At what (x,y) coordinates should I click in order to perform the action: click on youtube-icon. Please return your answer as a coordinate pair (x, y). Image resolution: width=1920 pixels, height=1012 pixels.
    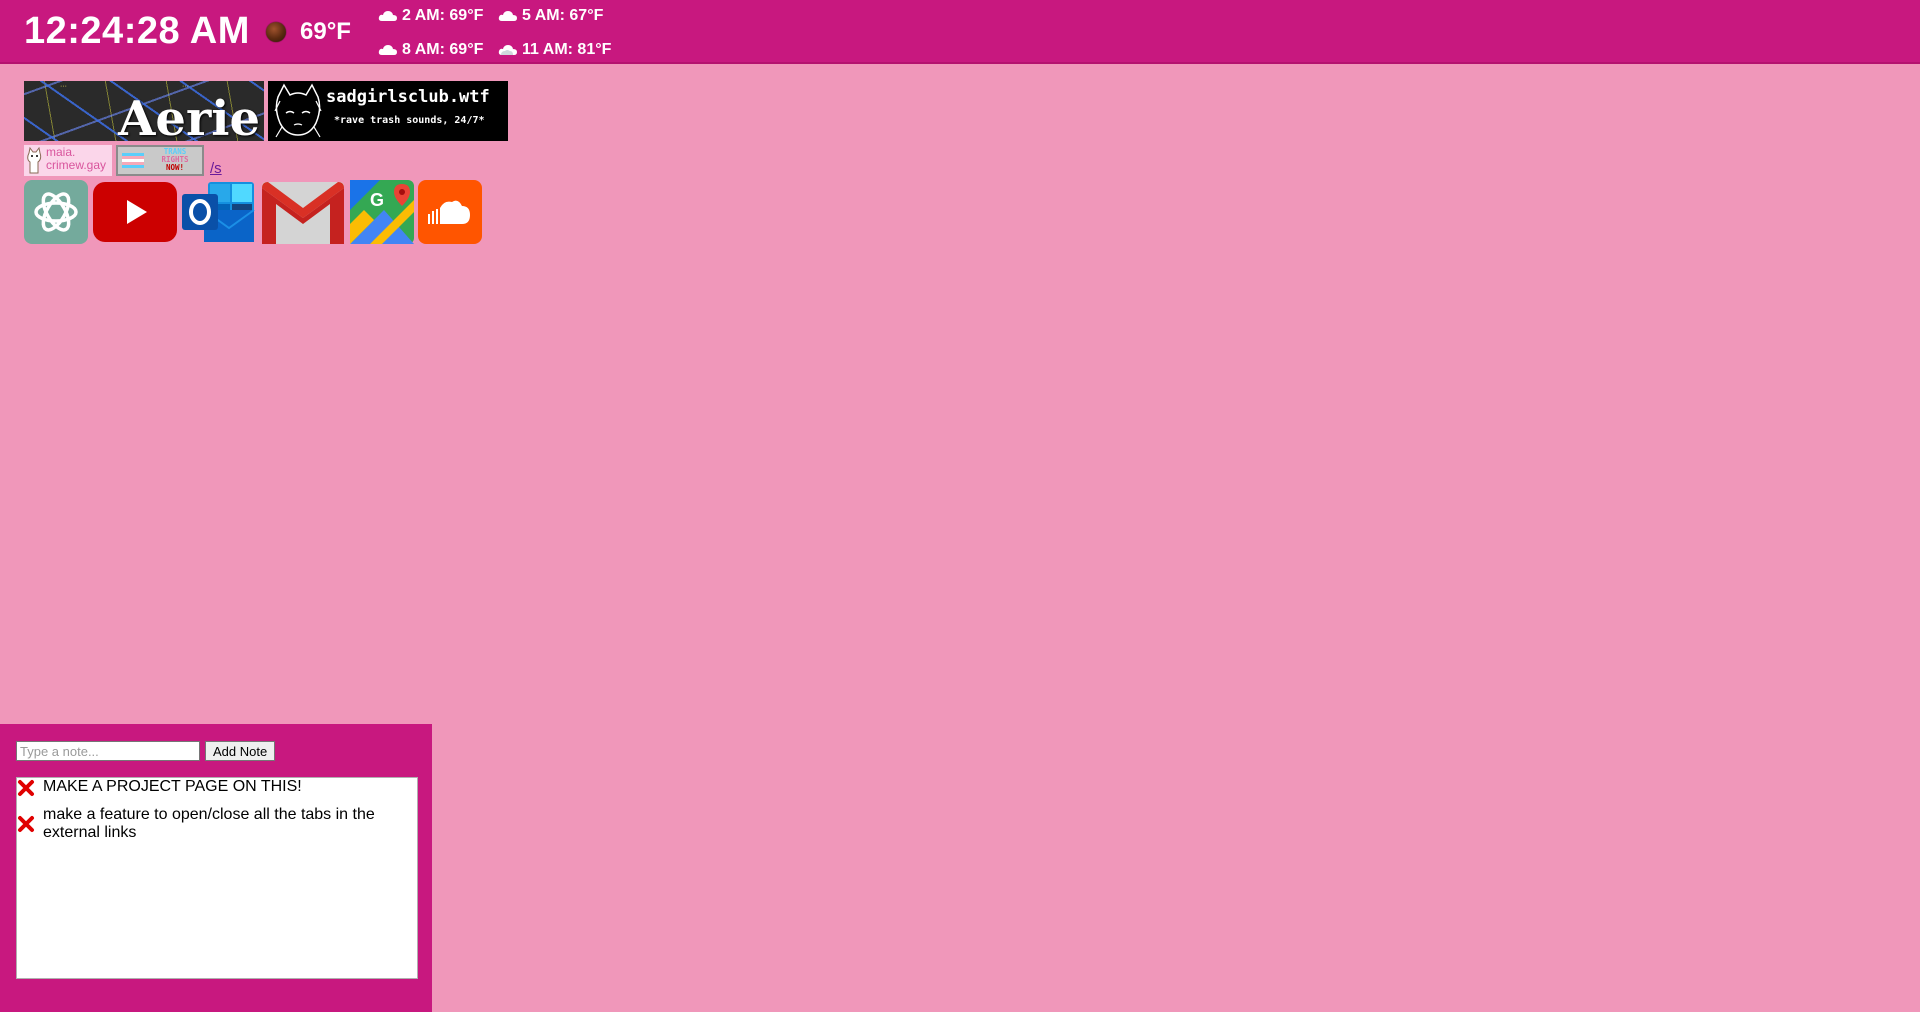
    Looking at the image, I should click on (135, 212).